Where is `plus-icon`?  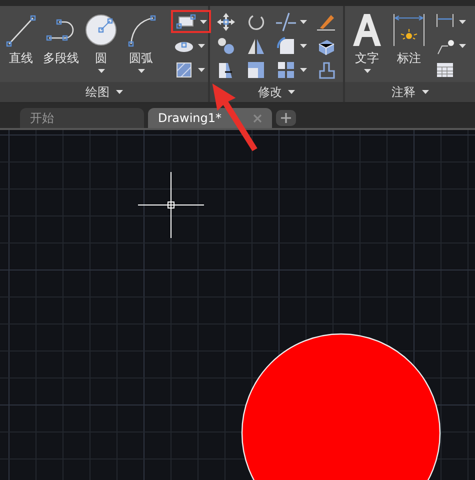
plus-icon is located at coordinates (286, 118).